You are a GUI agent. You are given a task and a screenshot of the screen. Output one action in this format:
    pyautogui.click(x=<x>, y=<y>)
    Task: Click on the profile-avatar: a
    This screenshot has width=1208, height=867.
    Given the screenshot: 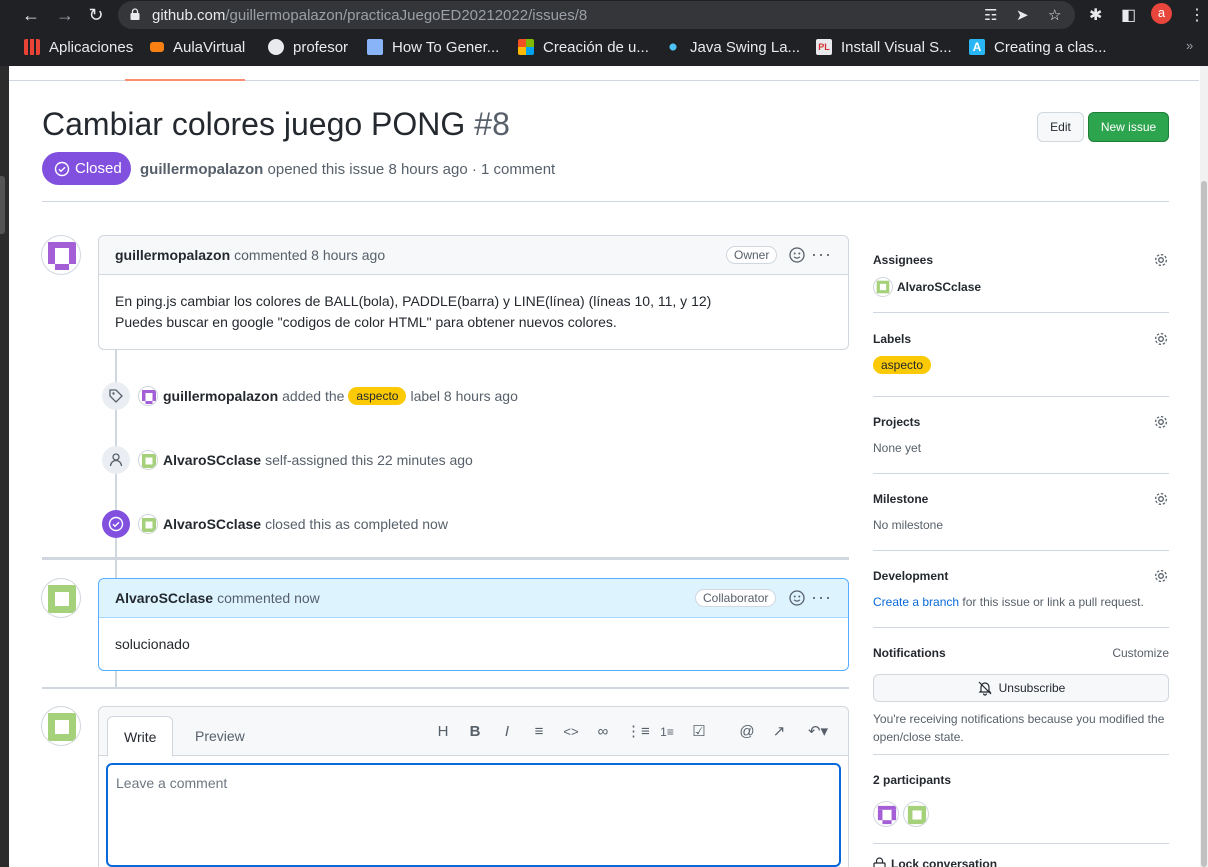 What is the action you would take?
    pyautogui.click(x=1161, y=13)
    